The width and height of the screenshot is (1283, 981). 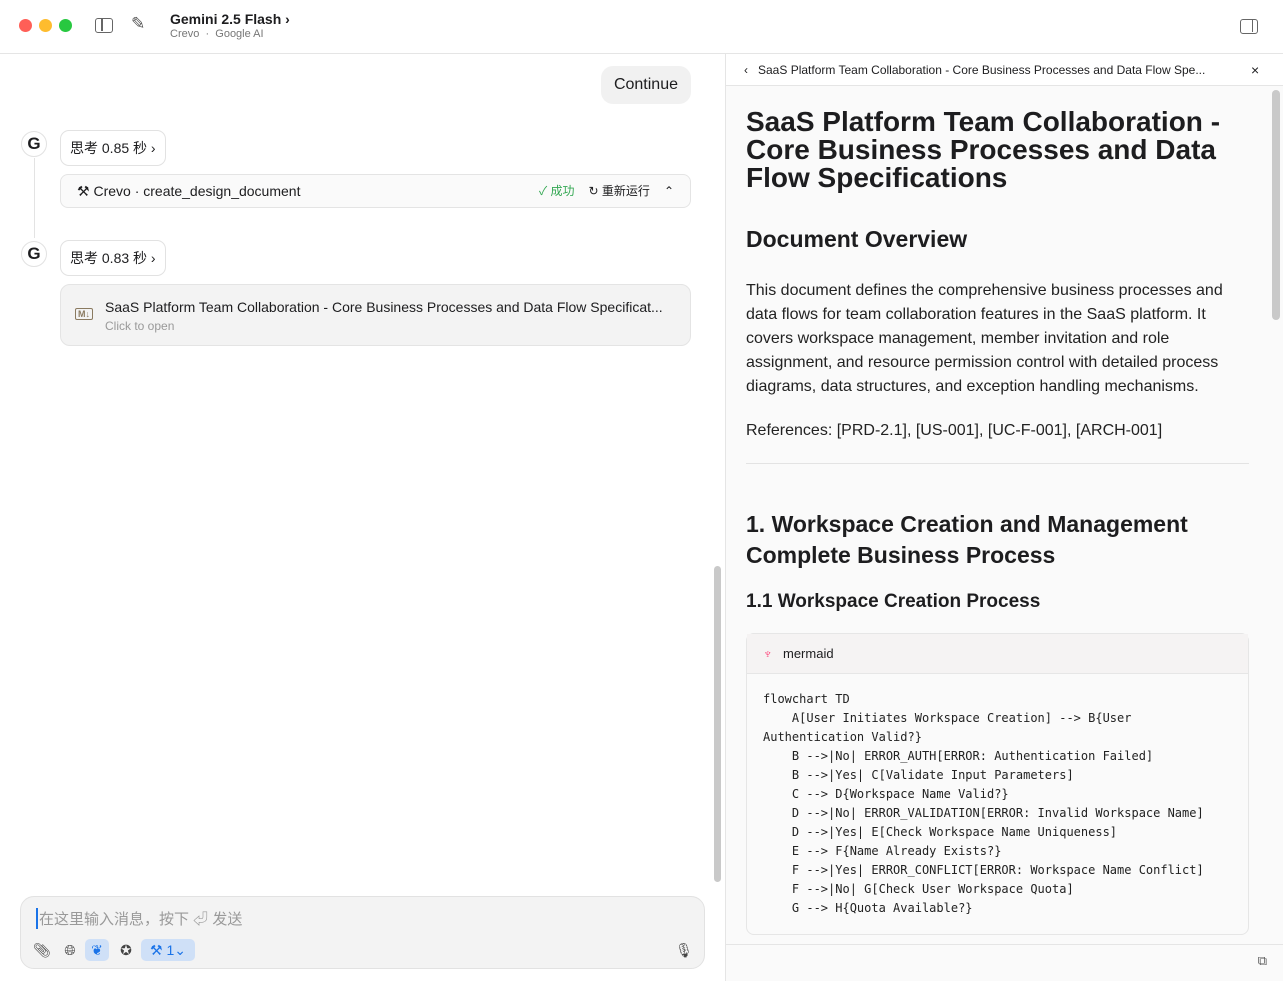 What do you see at coordinates (1004, 962) in the screenshot?
I see `panel-footer: ⧉` at bounding box center [1004, 962].